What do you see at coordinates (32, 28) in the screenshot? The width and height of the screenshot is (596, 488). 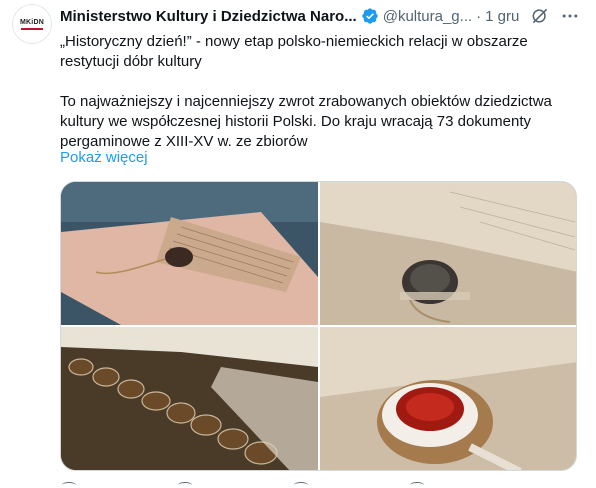 I see `avatar-logo-line` at bounding box center [32, 28].